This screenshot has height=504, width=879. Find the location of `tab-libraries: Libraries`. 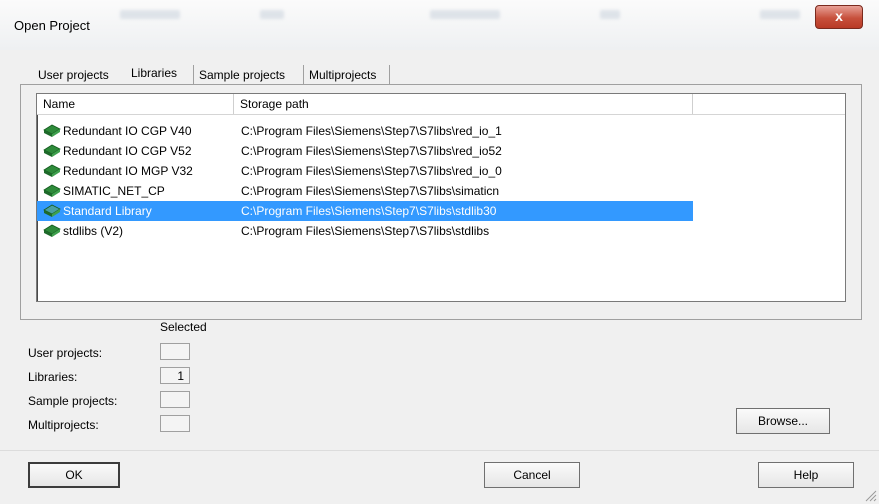

tab-libraries: Libraries is located at coordinates (154, 73).